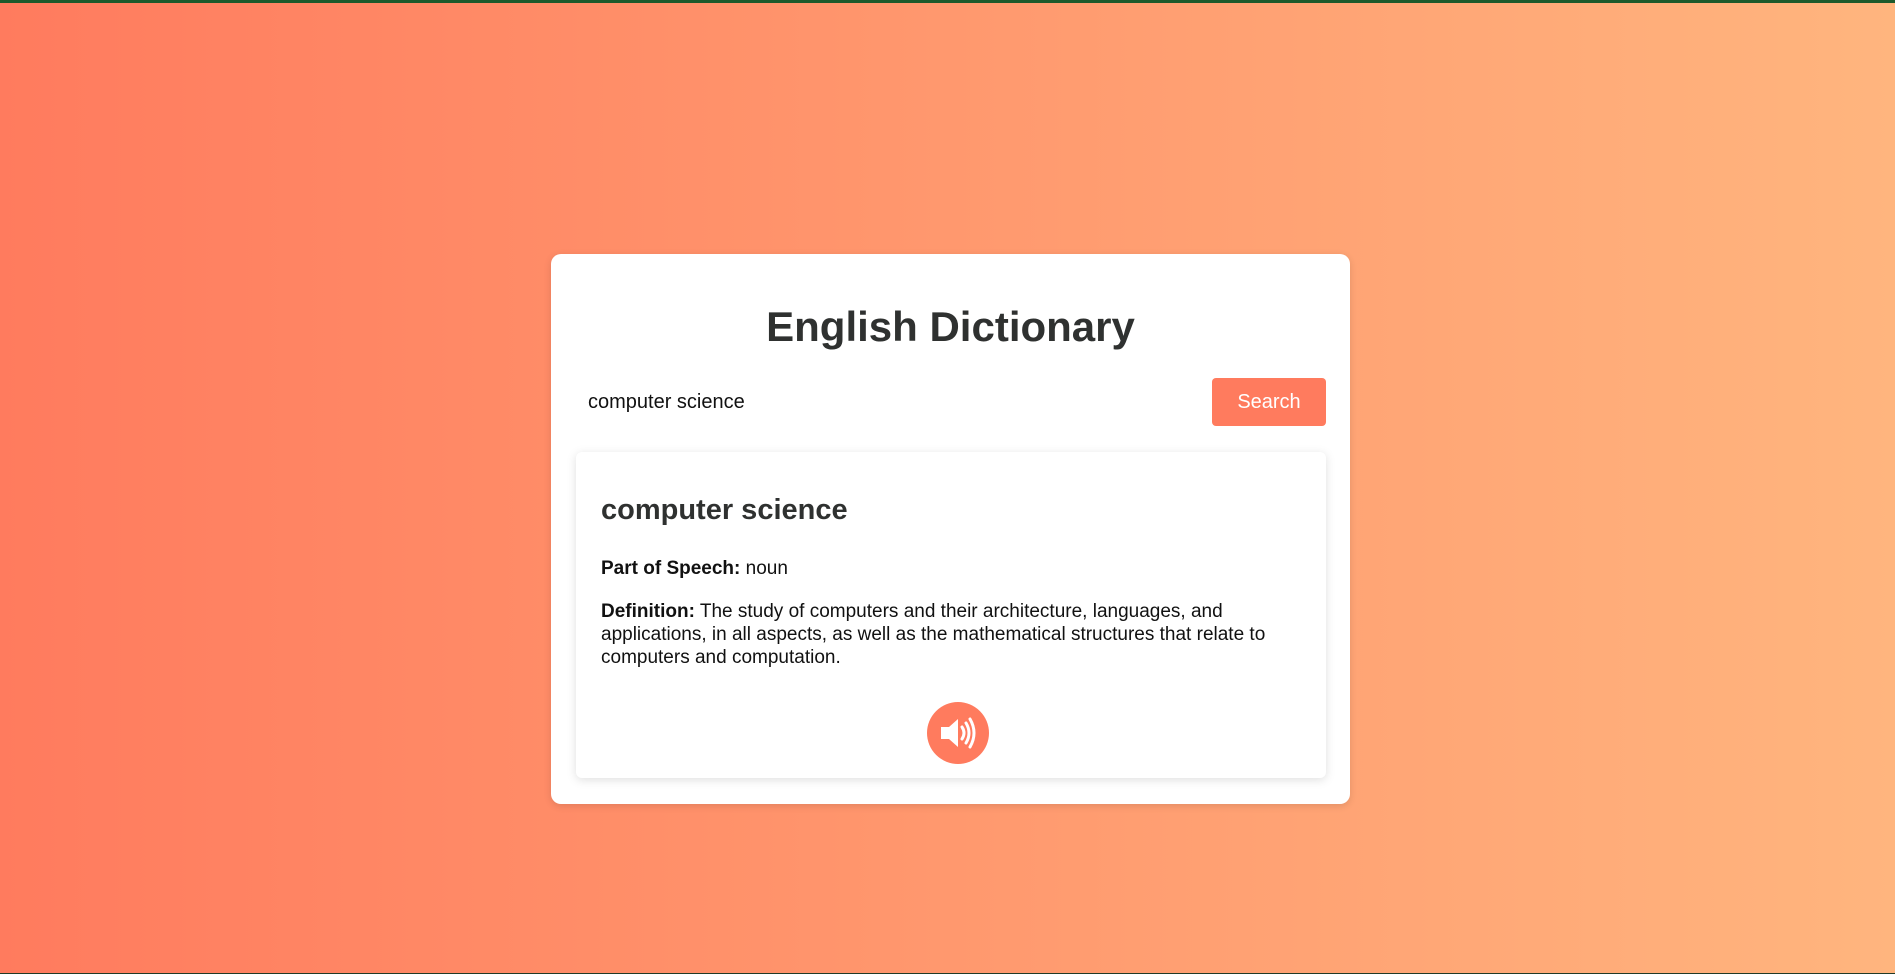  I want to click on part-of-speech: Part of Speech: noun, so click(956, 568).